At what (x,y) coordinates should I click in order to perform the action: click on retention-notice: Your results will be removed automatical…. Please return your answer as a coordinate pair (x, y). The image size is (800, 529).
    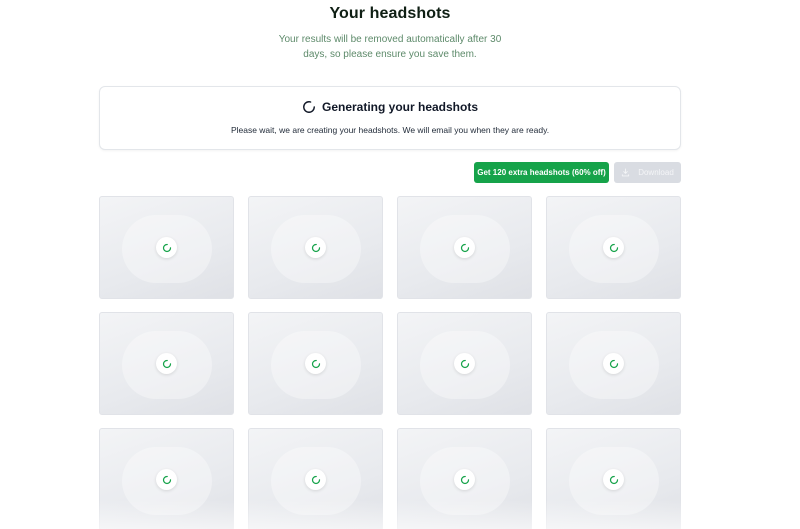
    Looking at the image, I should click on (390, 47).